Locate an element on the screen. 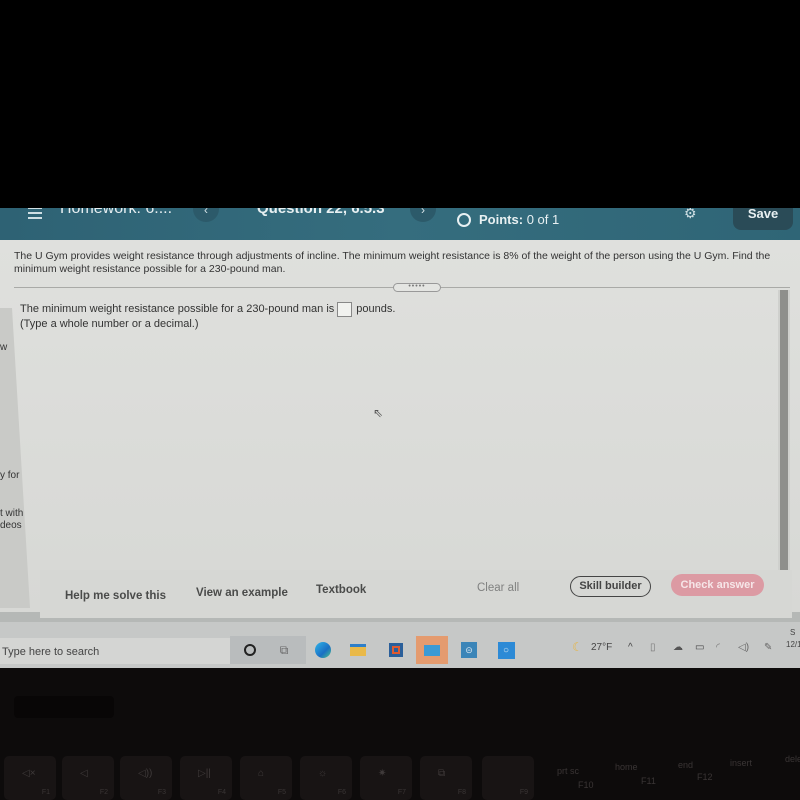 This screenshot has width=800, height=800. progress-circle-icon is located at coordinates (464, 219).